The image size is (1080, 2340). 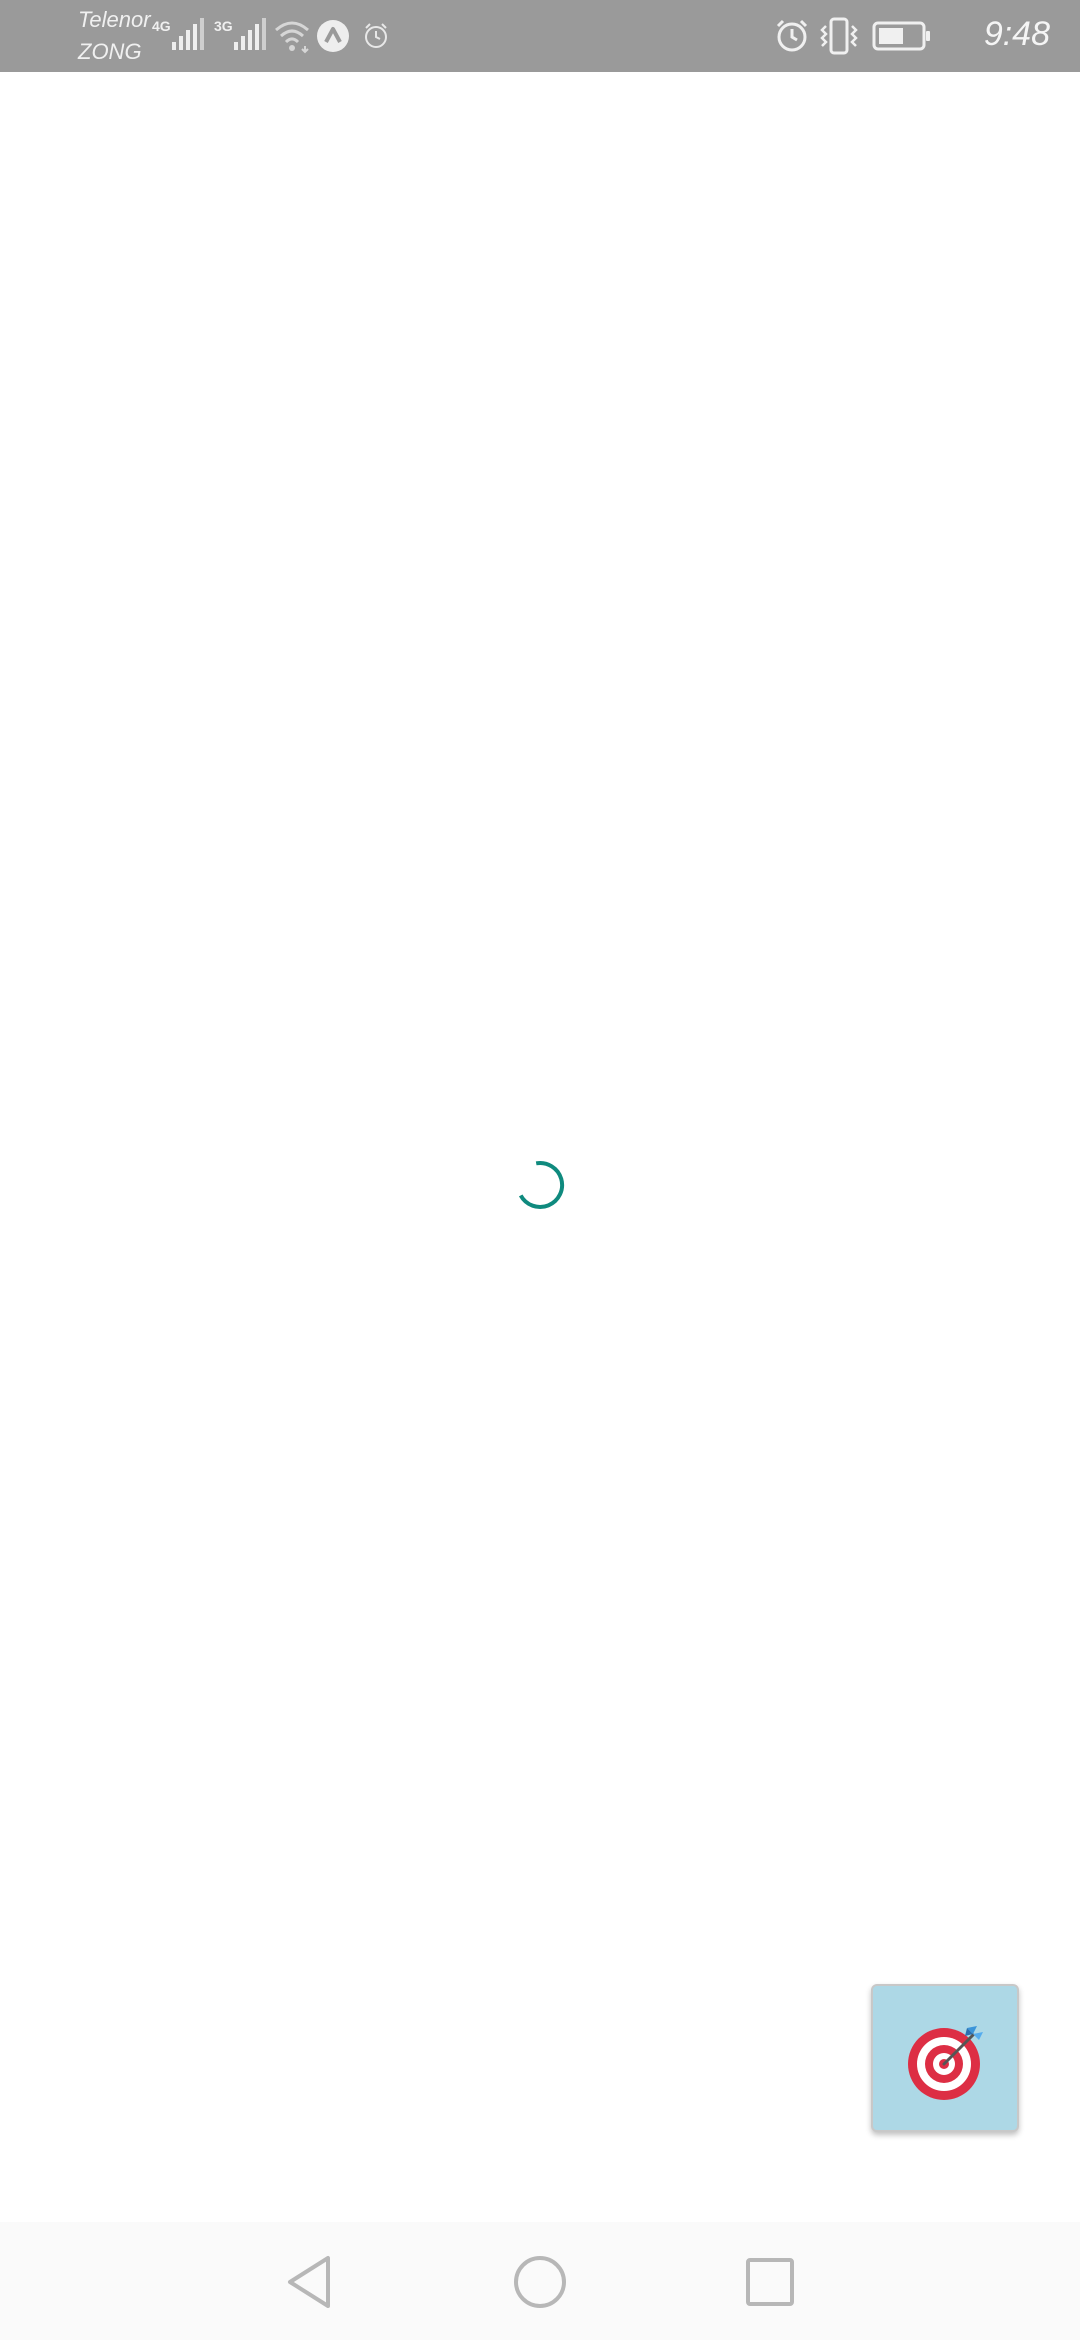 What do you see at coordinates (541, 1184) in the screenshot?
I see `loading-spinner-icon` at bounding box center [541, 1184].